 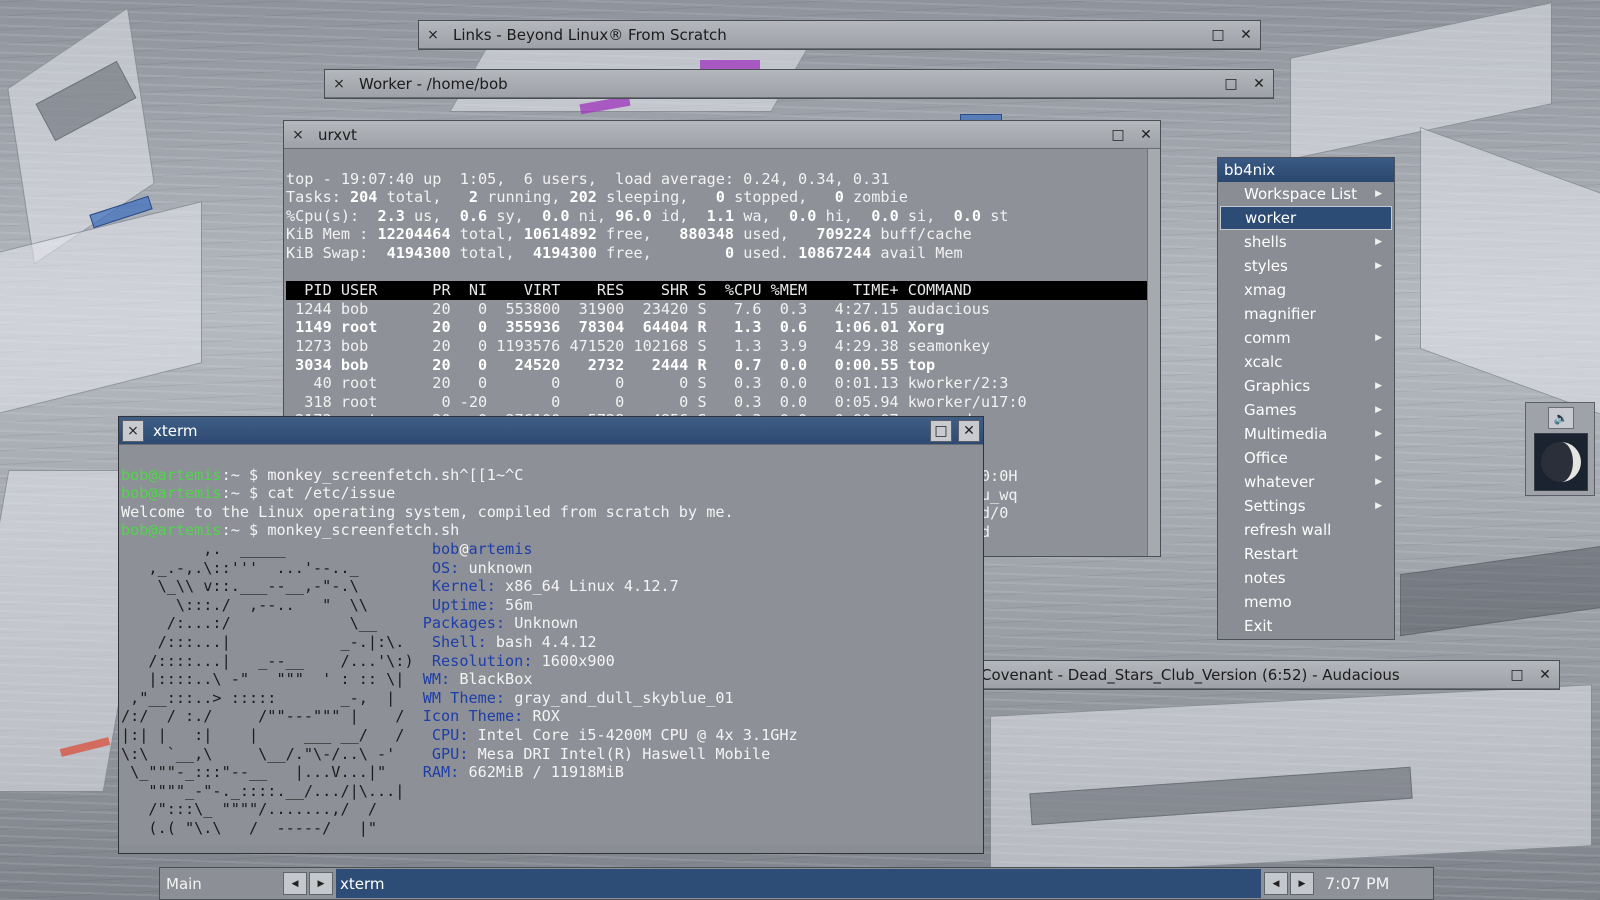 What do you see at coordinates (1306, 314) in the screenshot?
I see `menu-item-magnifier: magnifier` at bounding box center [1306, 314].